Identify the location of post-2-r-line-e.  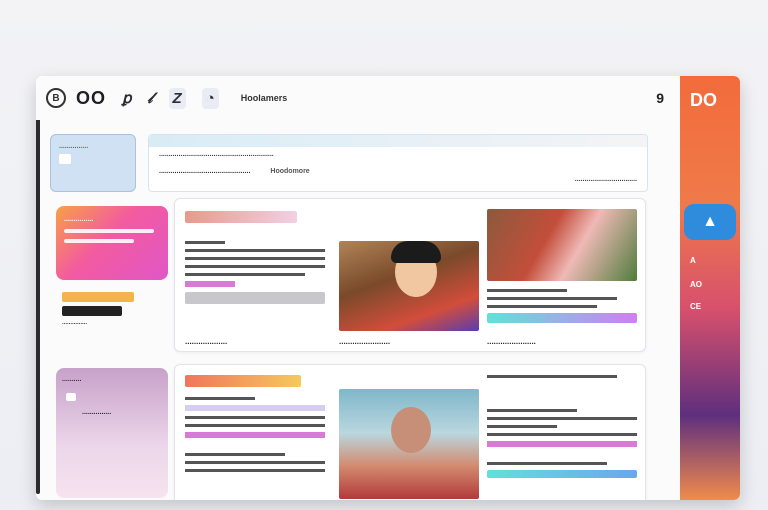
(547, 463).